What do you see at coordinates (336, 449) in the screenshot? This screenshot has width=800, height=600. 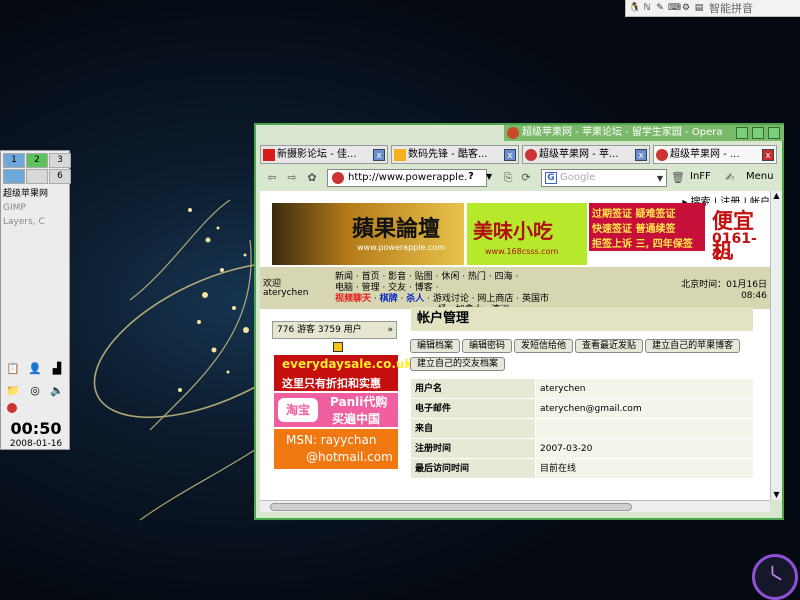 I see `msn-ad: MSN: rayychan @hotmail.com` at bounding box center [336, 449].